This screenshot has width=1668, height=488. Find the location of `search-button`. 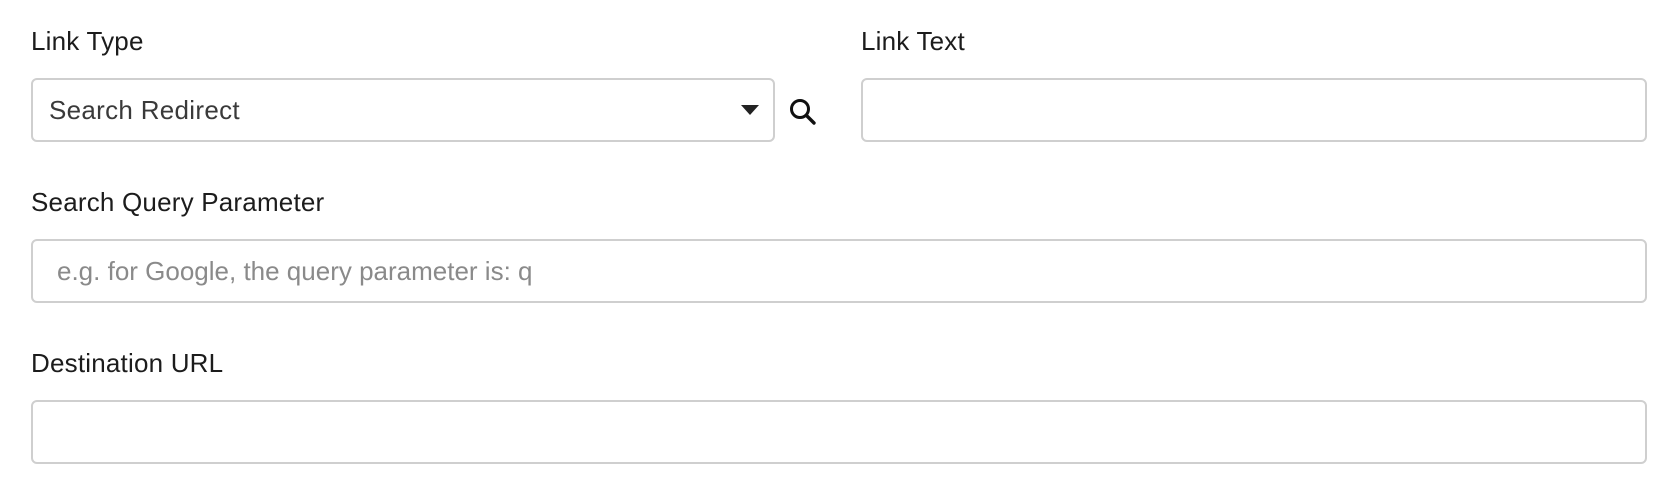

search-button is located at coordinates (803, 112).